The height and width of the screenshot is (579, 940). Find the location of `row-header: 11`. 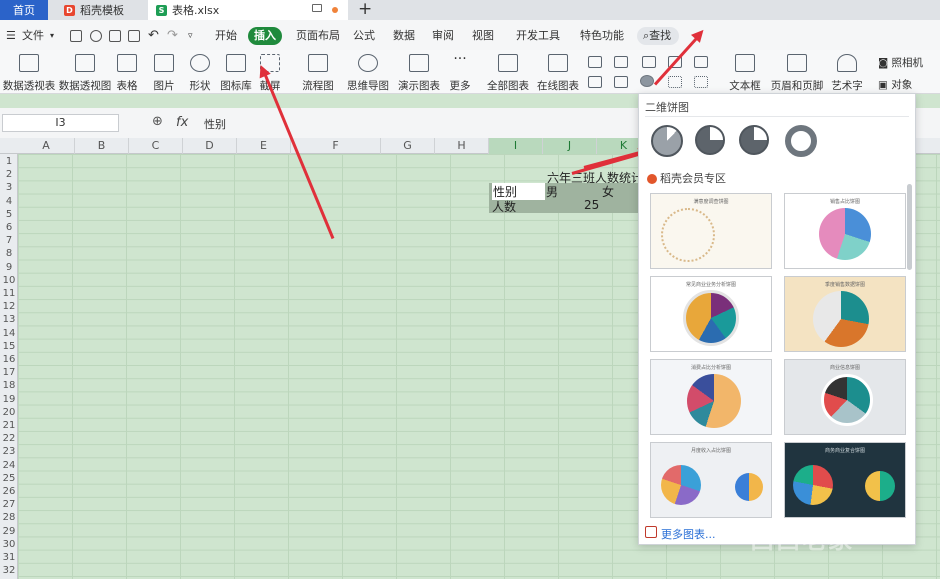

row-header: 11 is located at coordinates (9, 293).